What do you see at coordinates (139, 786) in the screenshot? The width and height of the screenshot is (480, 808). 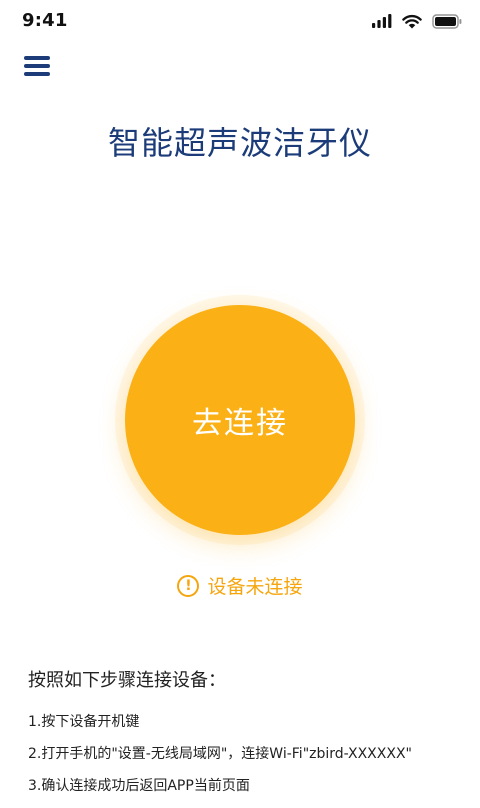 I see `instruction-step-3: 3.确认连接成功后返回APP当前页面` at bounding box center [139, 786].